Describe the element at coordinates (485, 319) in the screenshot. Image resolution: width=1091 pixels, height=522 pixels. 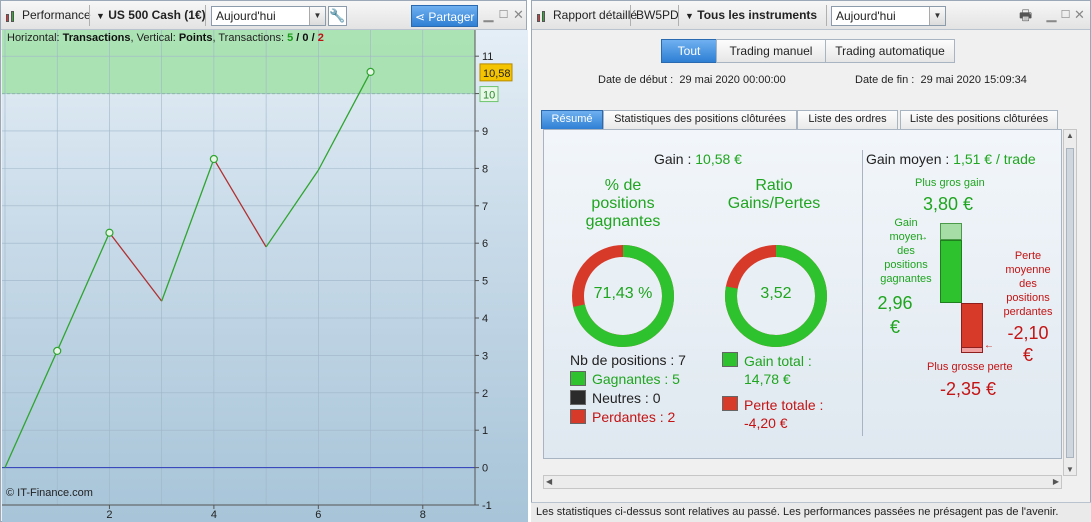
I see `y-tick-label: 4` at that location.